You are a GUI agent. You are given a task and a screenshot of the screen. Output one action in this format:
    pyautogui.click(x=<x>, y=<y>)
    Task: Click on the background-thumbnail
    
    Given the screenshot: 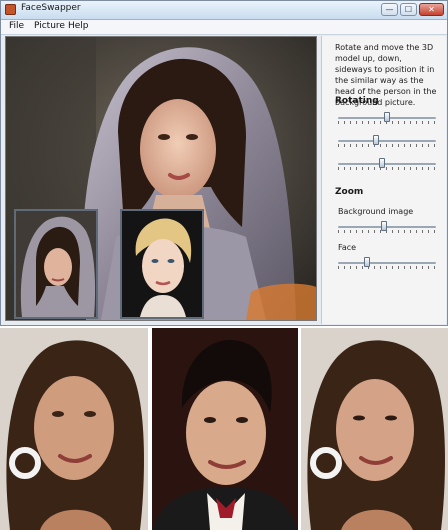 What is the action you would take?
    pyautogui.click(x=56, y=264)
    